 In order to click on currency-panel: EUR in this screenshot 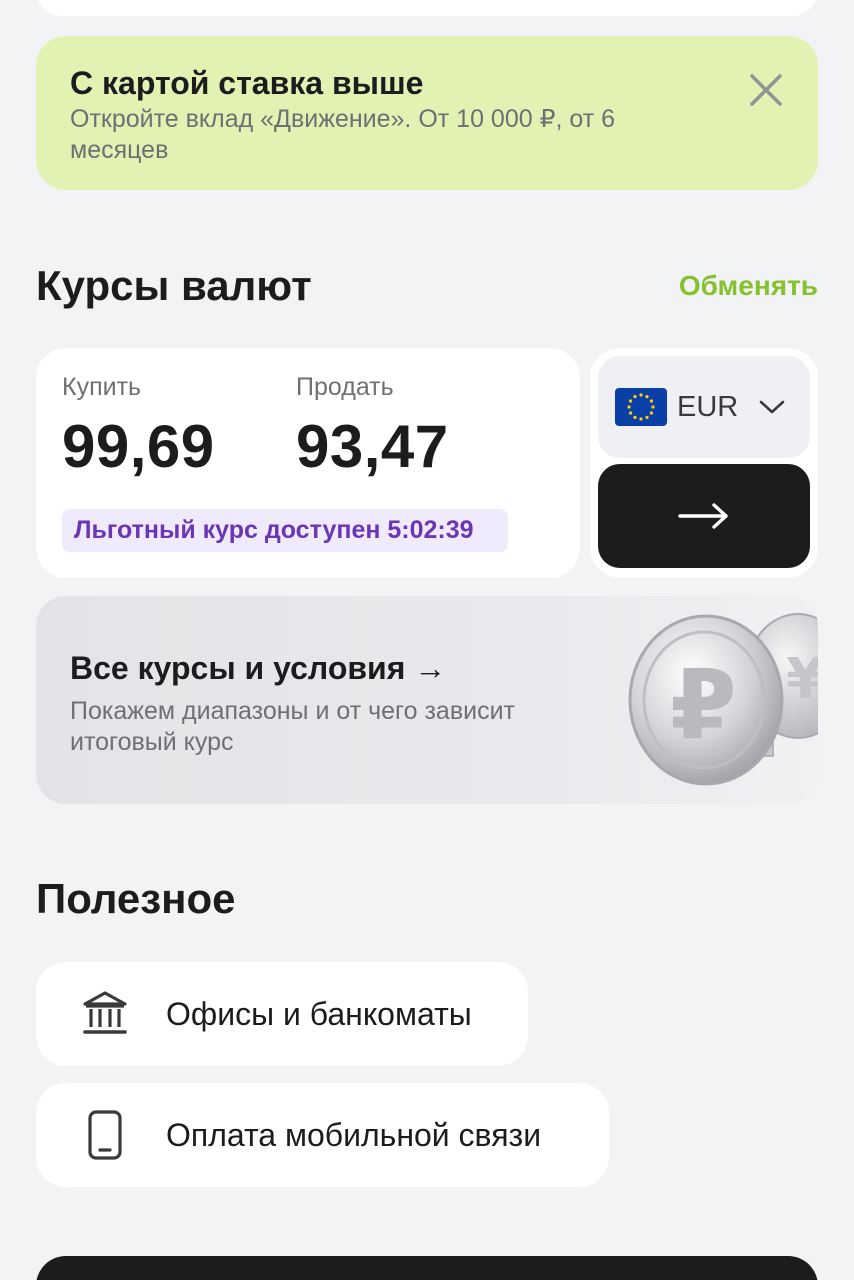, I will do `click(704, 463)`.